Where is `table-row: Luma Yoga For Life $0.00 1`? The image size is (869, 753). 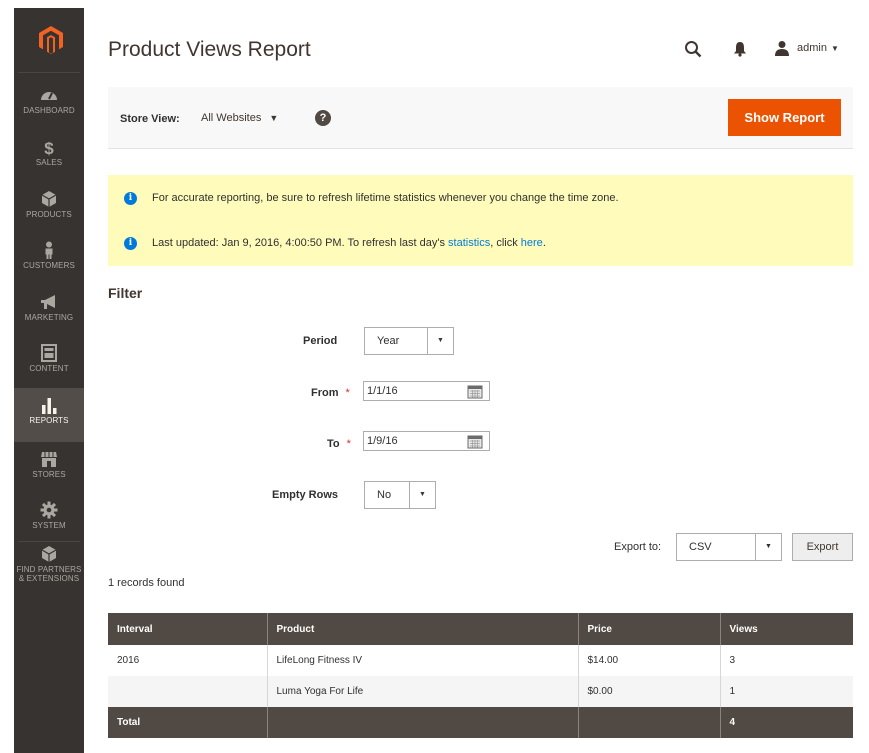 table-row: Luma Yoga For Life $0.00 1 is located at coordinates (480, 691).